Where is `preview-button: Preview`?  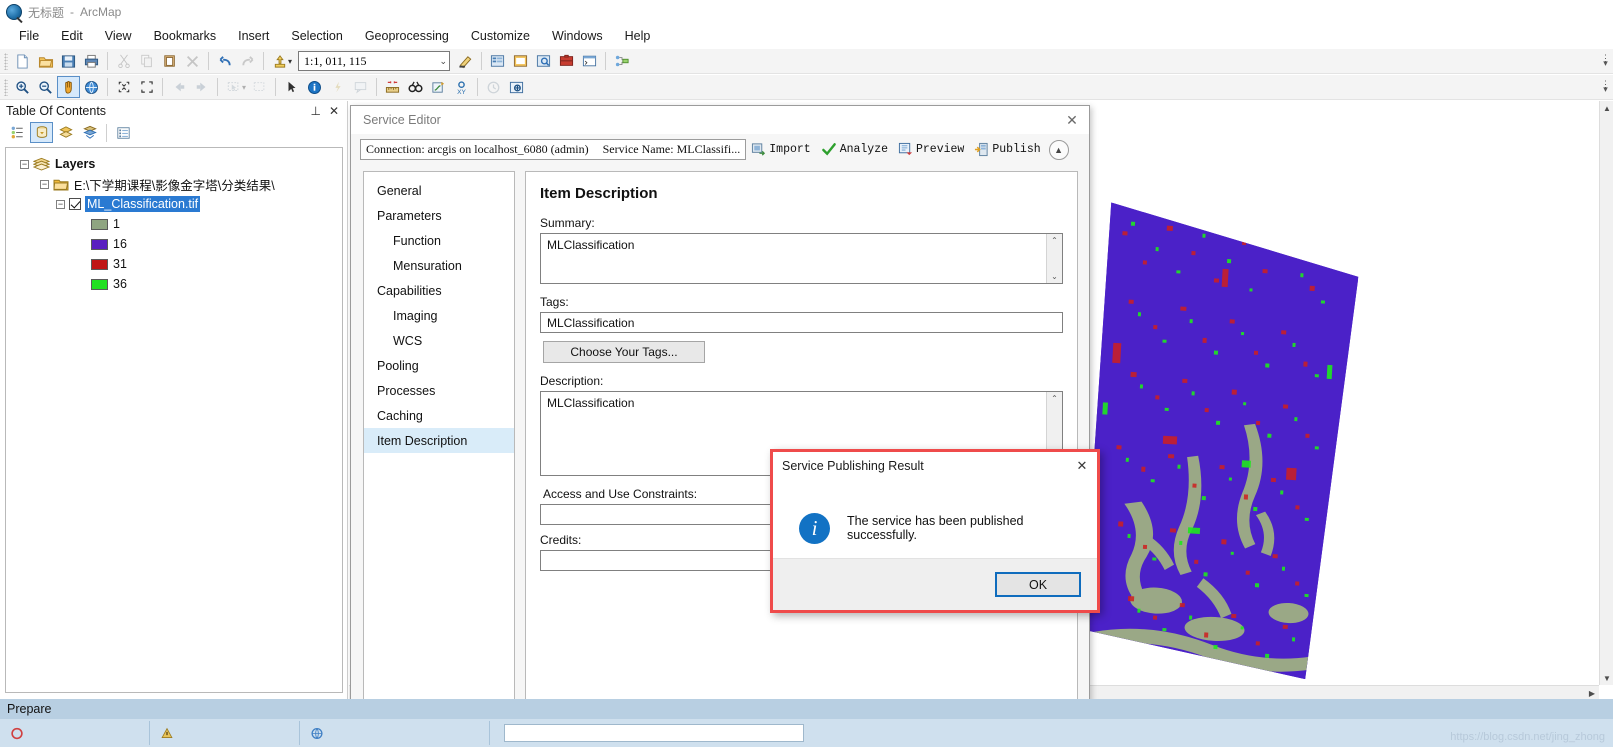
preview-button: Preview is located at coordinates (931, 149).